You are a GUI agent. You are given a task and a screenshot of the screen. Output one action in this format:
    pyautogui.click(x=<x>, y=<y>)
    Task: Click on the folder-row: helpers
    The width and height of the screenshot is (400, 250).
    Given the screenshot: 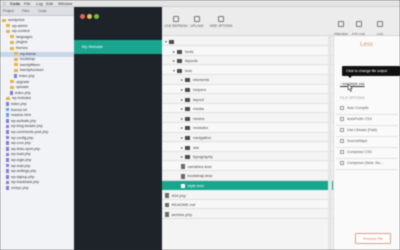 What is the action you would take?
    pyautogui.click(x=247, y=90)
    